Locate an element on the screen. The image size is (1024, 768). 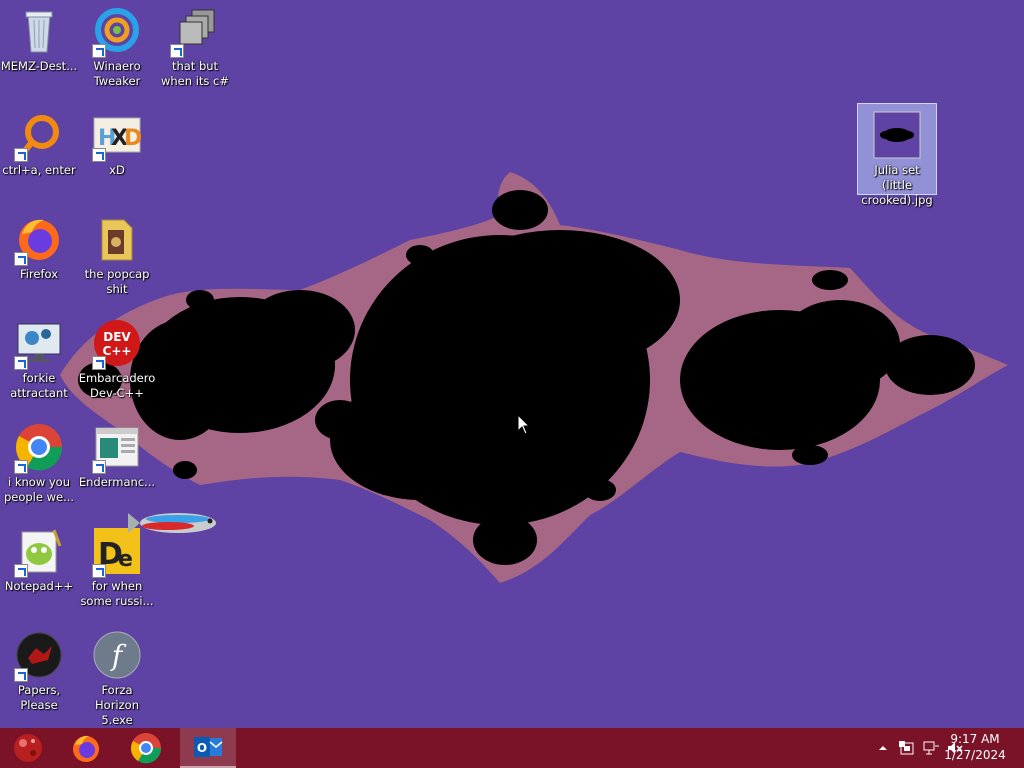
desktop-icon-label: Notepad++ is located at coordinates (39, 586).